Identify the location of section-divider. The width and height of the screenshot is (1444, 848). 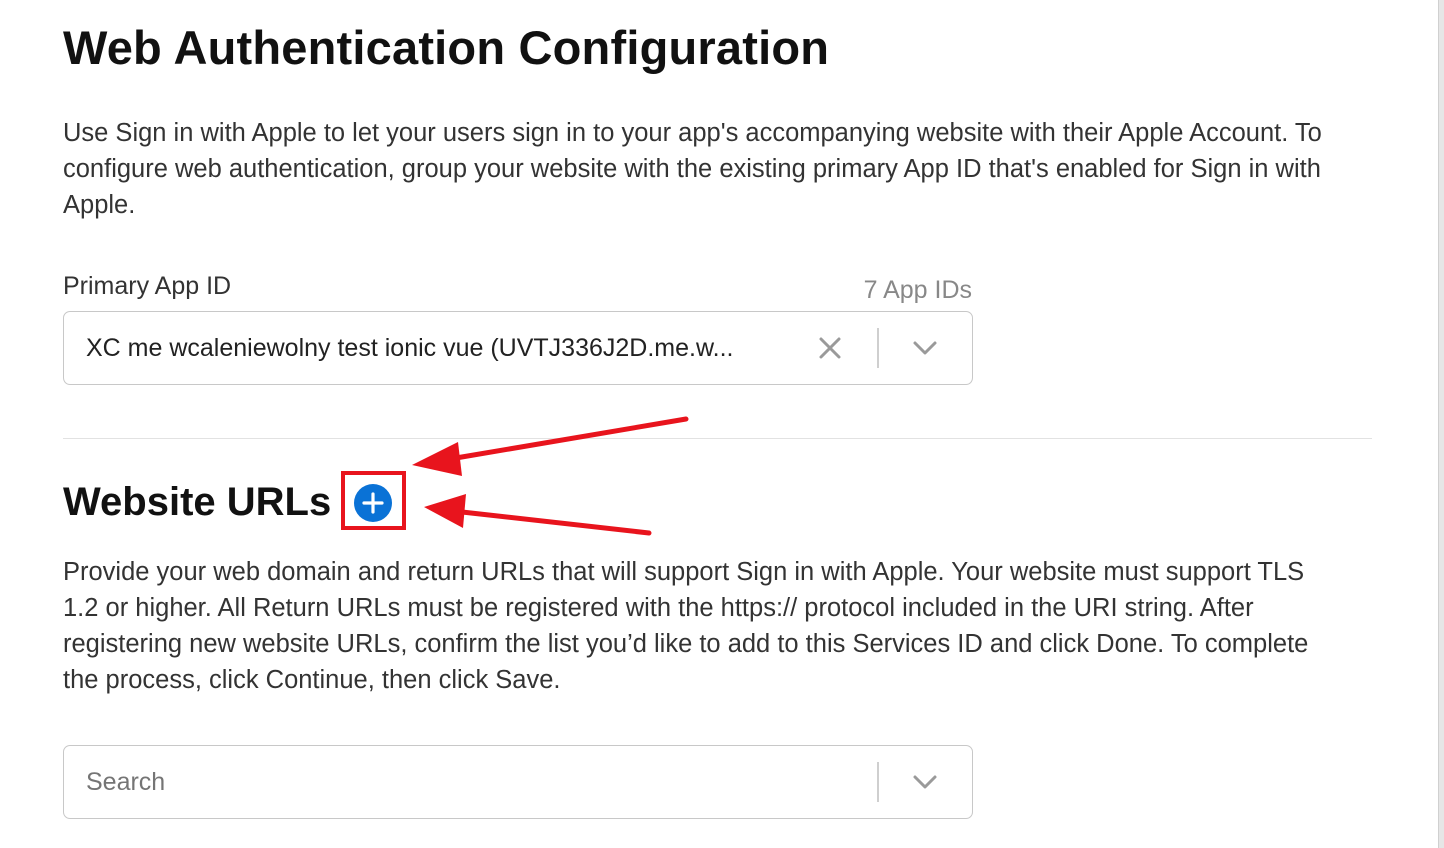
(717, 438).